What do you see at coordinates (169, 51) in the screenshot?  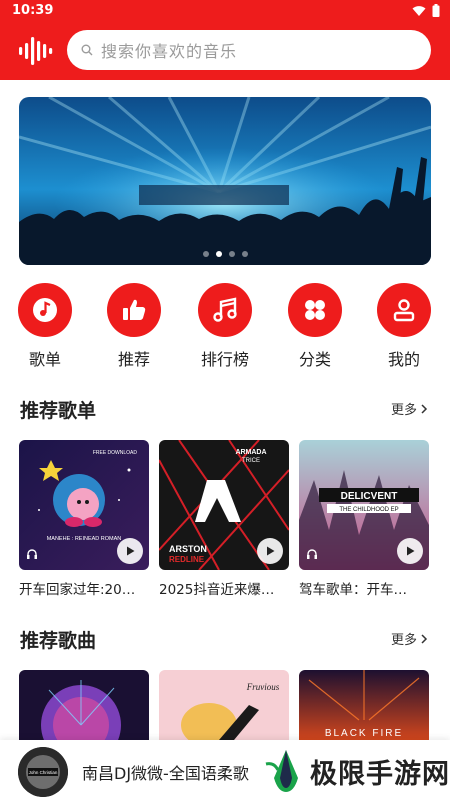 I see `search-placeholder: 搜索你喜欢的音乐` at bounding box center [169, 51].